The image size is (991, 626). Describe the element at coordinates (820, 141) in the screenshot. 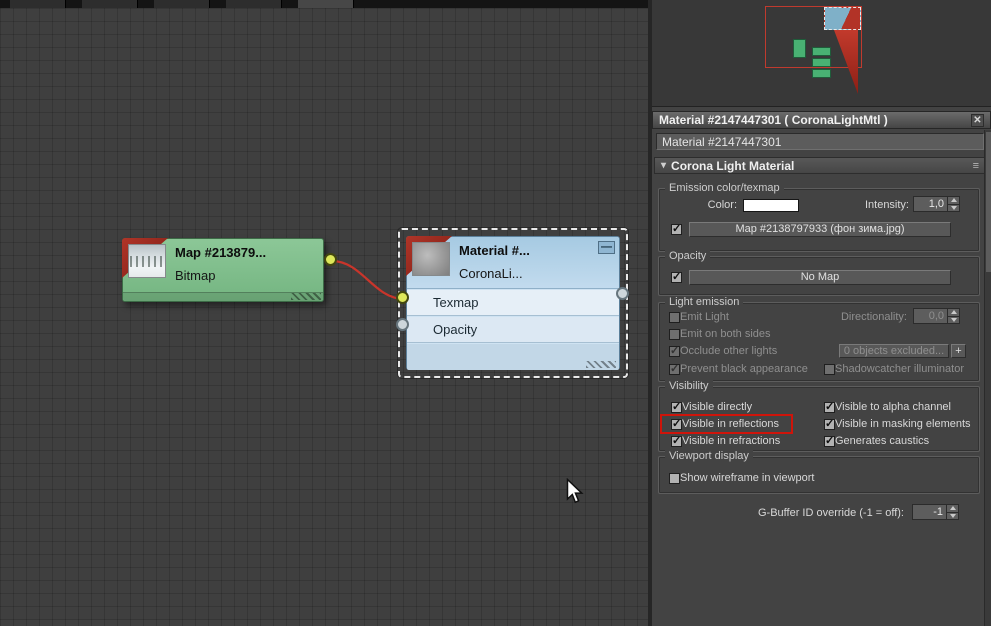

I see `material-name-field` at that location.